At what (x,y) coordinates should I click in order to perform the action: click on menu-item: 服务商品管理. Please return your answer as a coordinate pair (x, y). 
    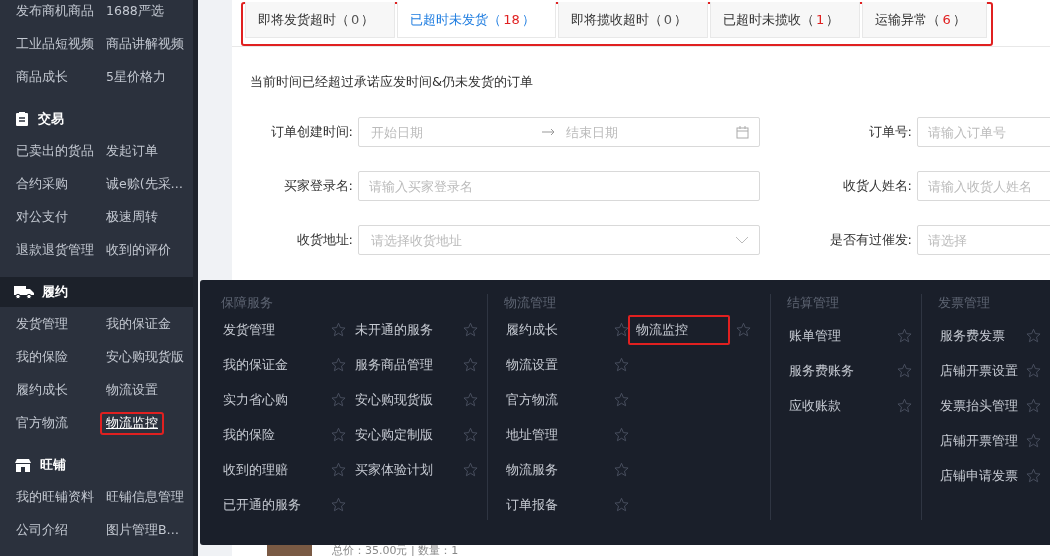
    Looking at the image, I should click on (401, 364).